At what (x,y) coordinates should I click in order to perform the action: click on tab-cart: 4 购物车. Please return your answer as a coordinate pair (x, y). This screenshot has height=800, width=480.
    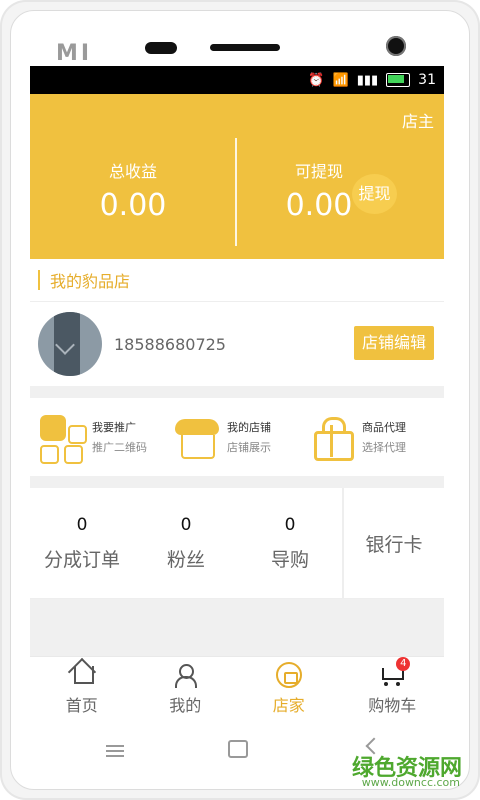
    Looking at the image, I should click on (393, 688).